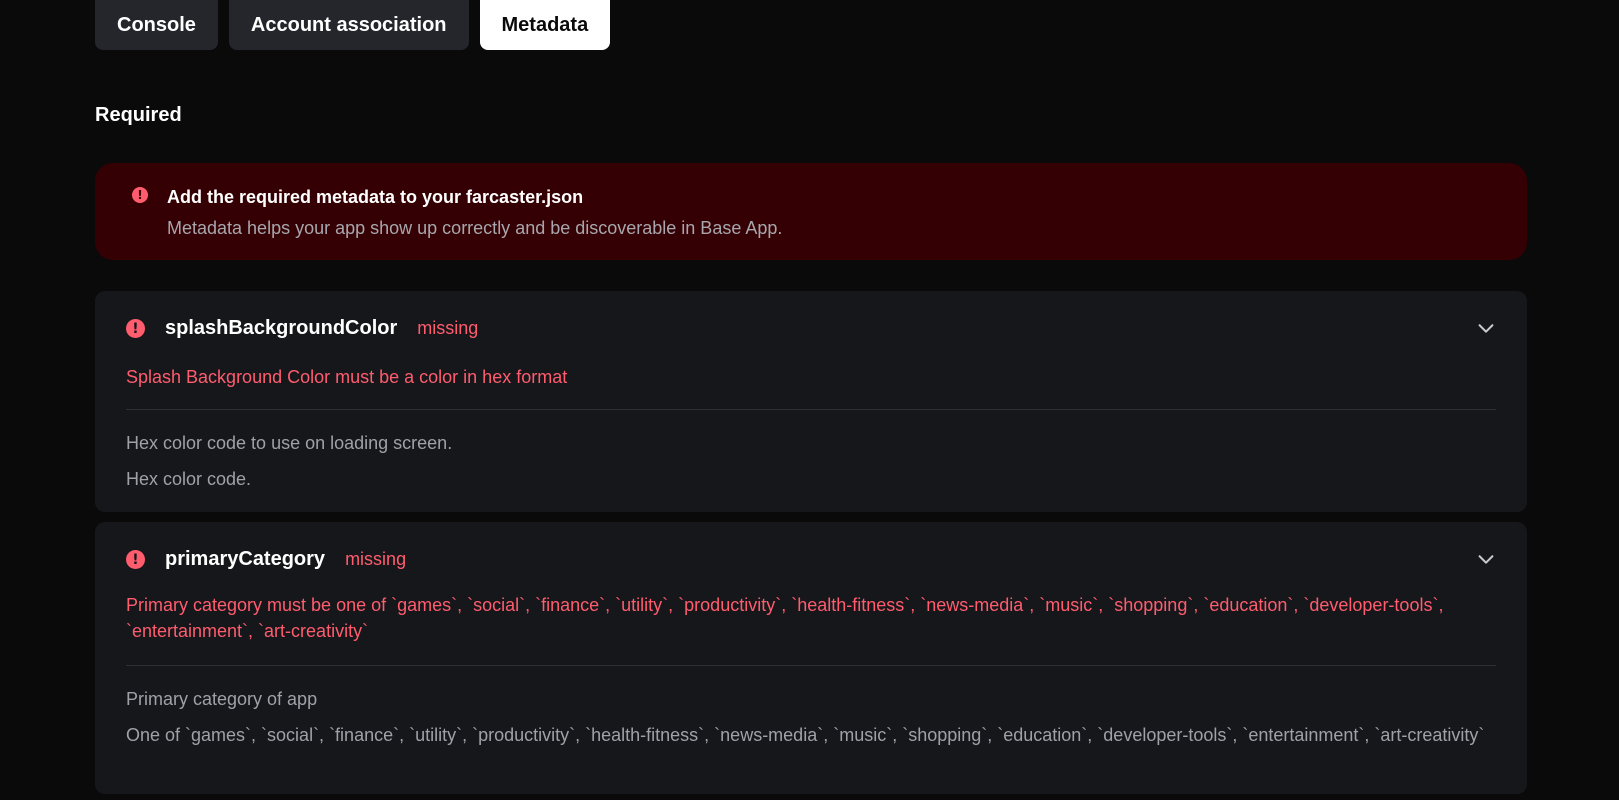  I want to click on tab-bar: Console Account association Metadata, so click(353, 25).